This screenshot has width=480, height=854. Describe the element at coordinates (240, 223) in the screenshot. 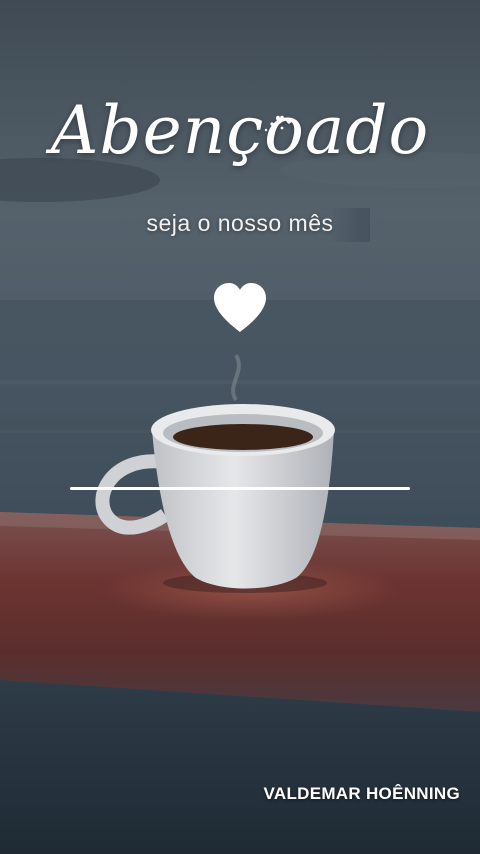

I see `subtitle-text: seja o nosso mês` at that location.